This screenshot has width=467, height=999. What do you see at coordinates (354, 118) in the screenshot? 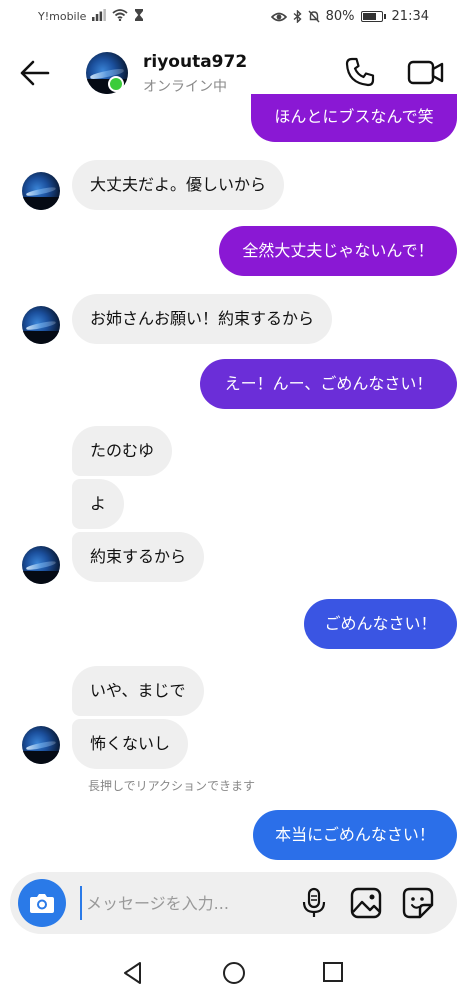
I see `message-bubble-outgoing: ほんとにブスなんで笑` at bounding box center [354, 118].